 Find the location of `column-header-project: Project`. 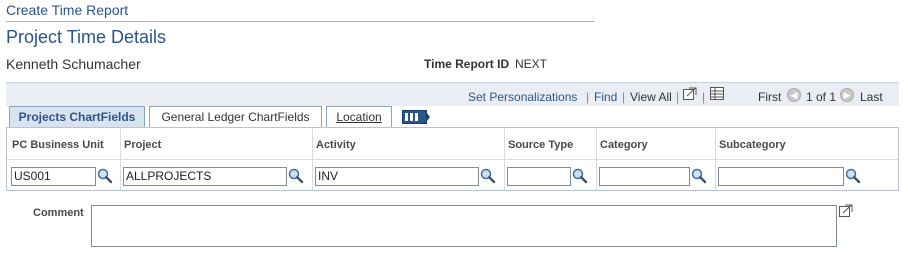

column-header-project: Project is located at coordinates (143, 145).